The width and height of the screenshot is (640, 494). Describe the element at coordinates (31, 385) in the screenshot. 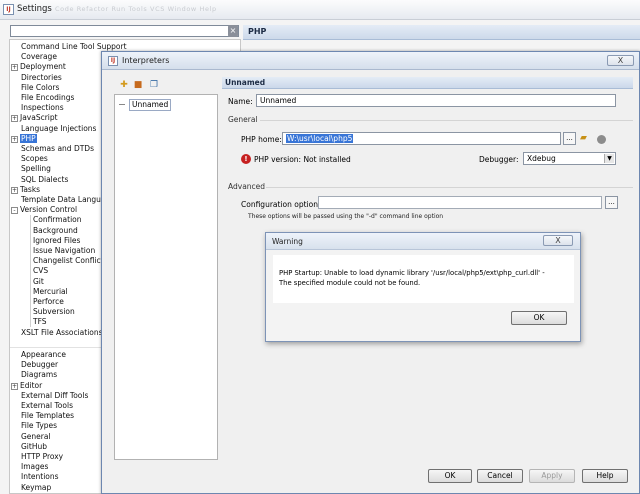

I see `tree-item-label: Editor` at that location.